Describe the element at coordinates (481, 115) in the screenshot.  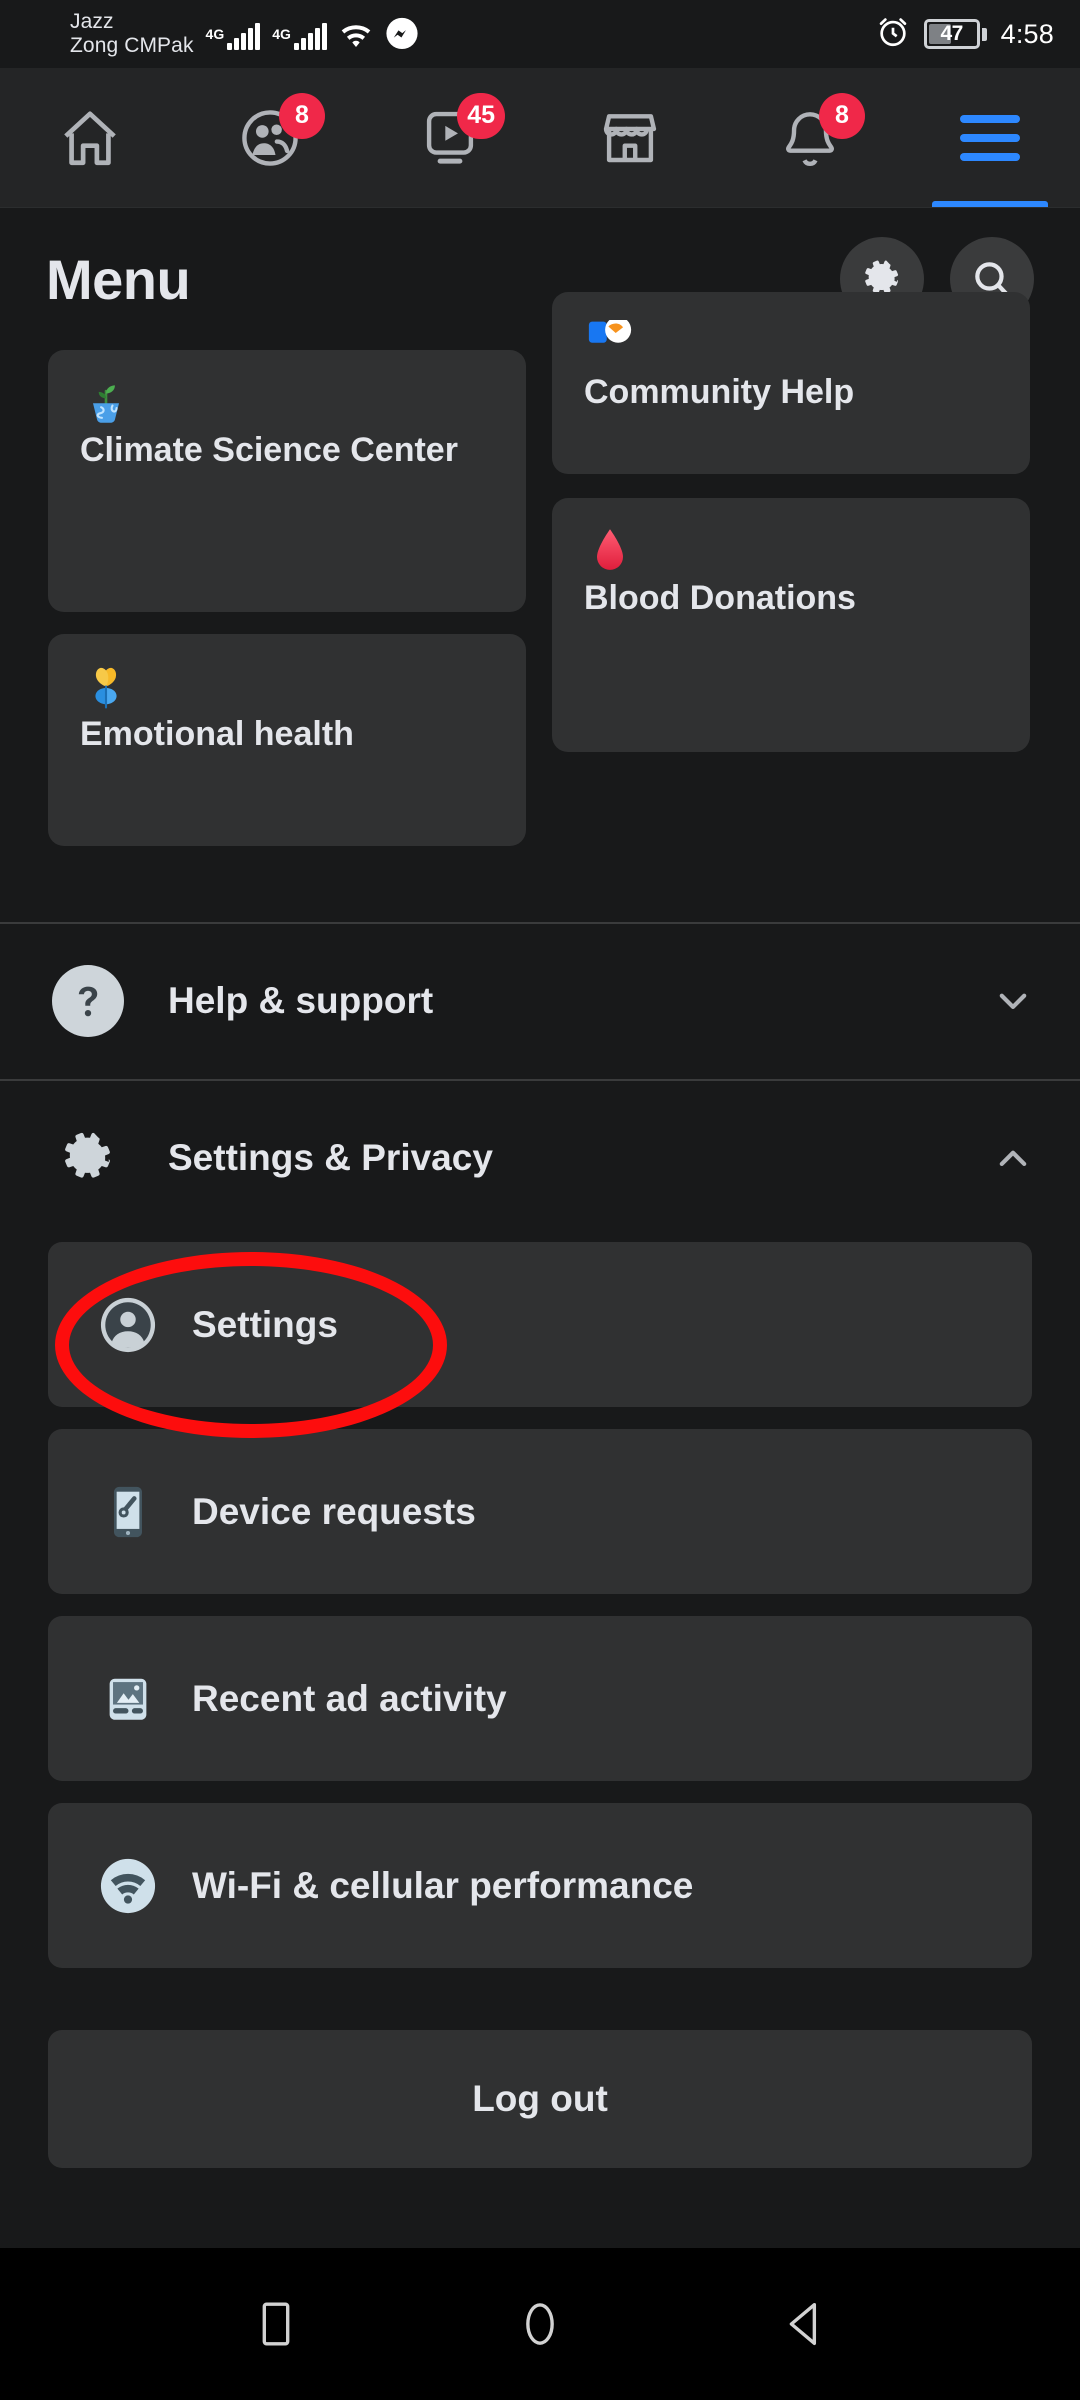
I see `video-badge: 45` at that location.